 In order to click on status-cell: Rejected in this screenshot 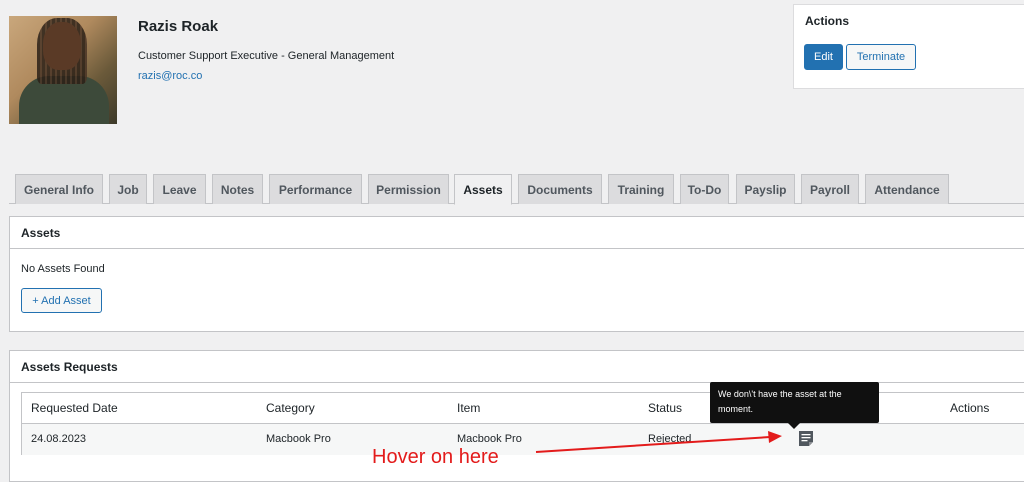, I will do `click(670, 439)`.